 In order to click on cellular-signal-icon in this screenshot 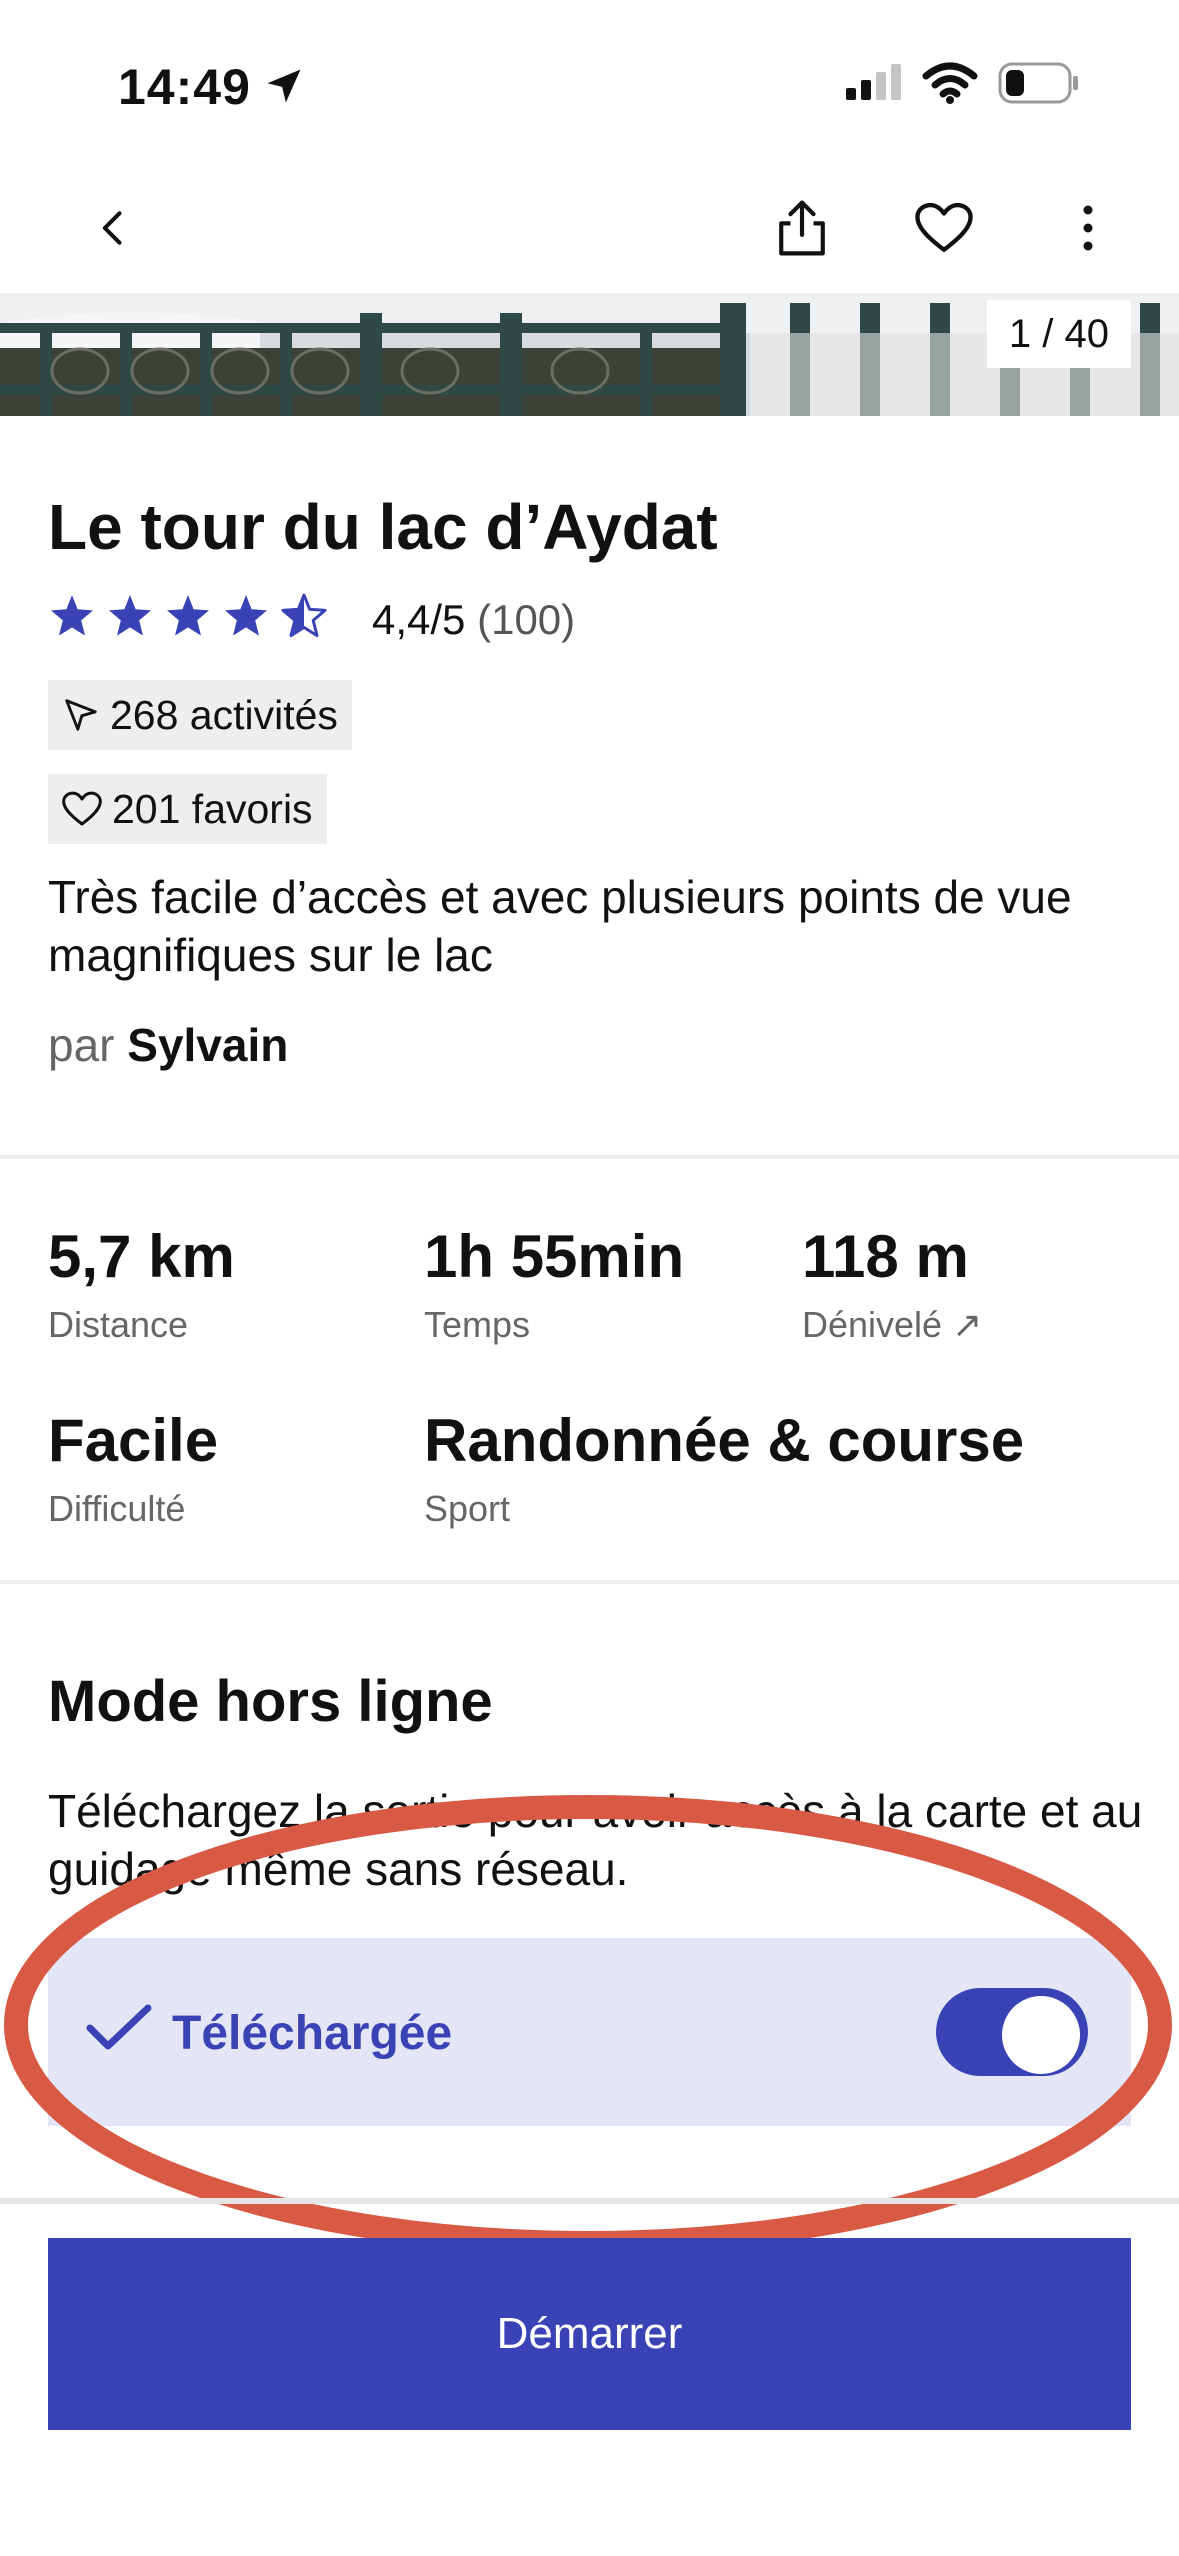, I will do `click(876, 84)`.